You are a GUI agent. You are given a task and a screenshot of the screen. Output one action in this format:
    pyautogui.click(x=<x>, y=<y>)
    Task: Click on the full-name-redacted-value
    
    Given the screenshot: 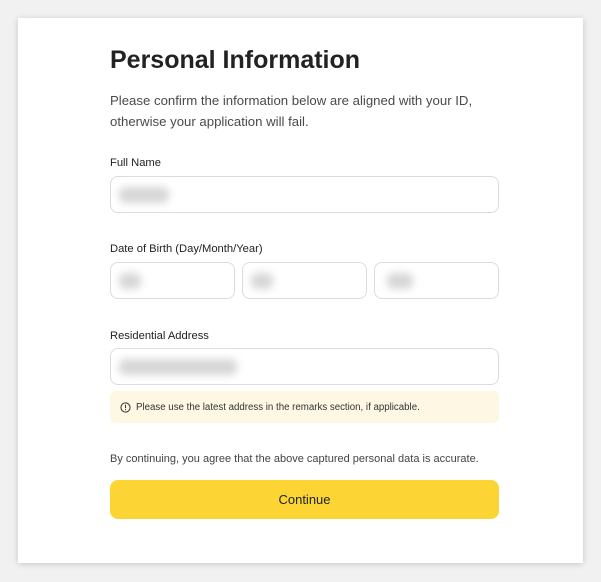 What is the action you would take?
    pyautogui.click(x=144, y=195)
    